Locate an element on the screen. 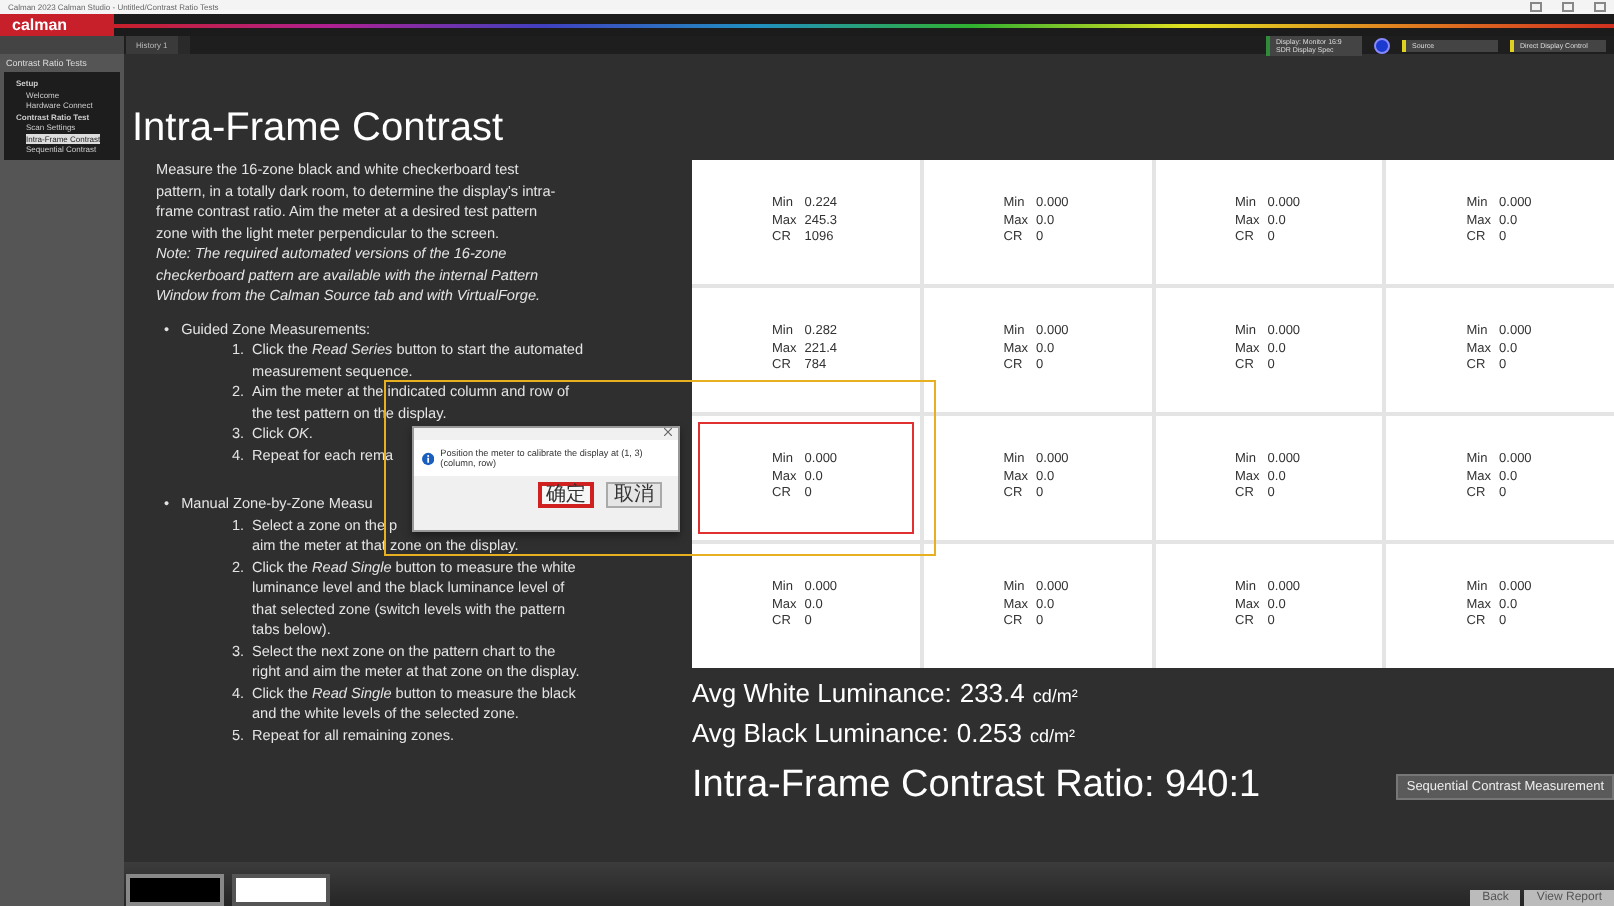 The height and width of the screenshot is (906, 1614). summary-label: Avg Black Luminance: is located at coordinates (820, 733).